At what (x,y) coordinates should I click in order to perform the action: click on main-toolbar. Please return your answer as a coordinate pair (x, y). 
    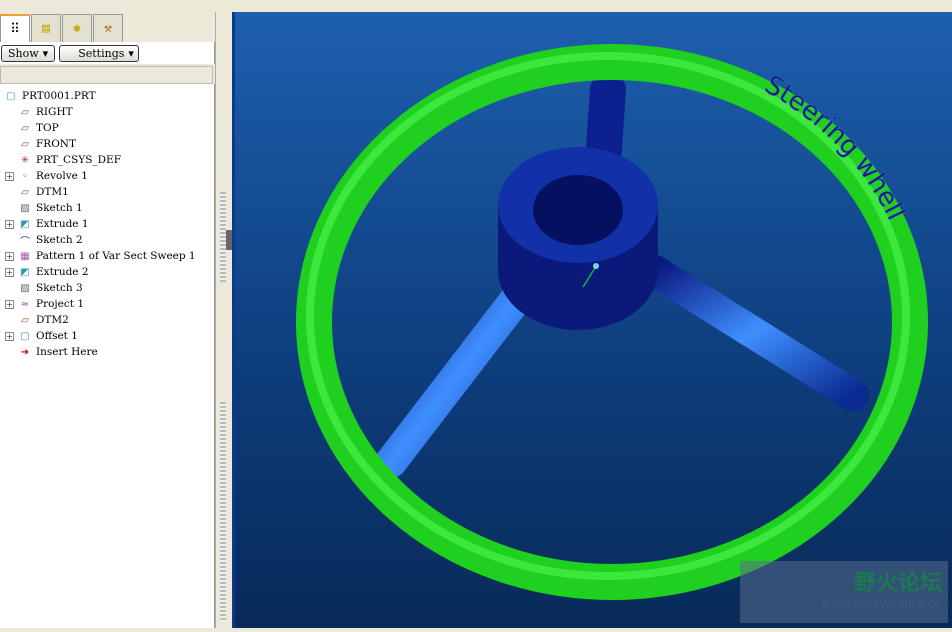
    Looking at the image, I should click on (476, 6).